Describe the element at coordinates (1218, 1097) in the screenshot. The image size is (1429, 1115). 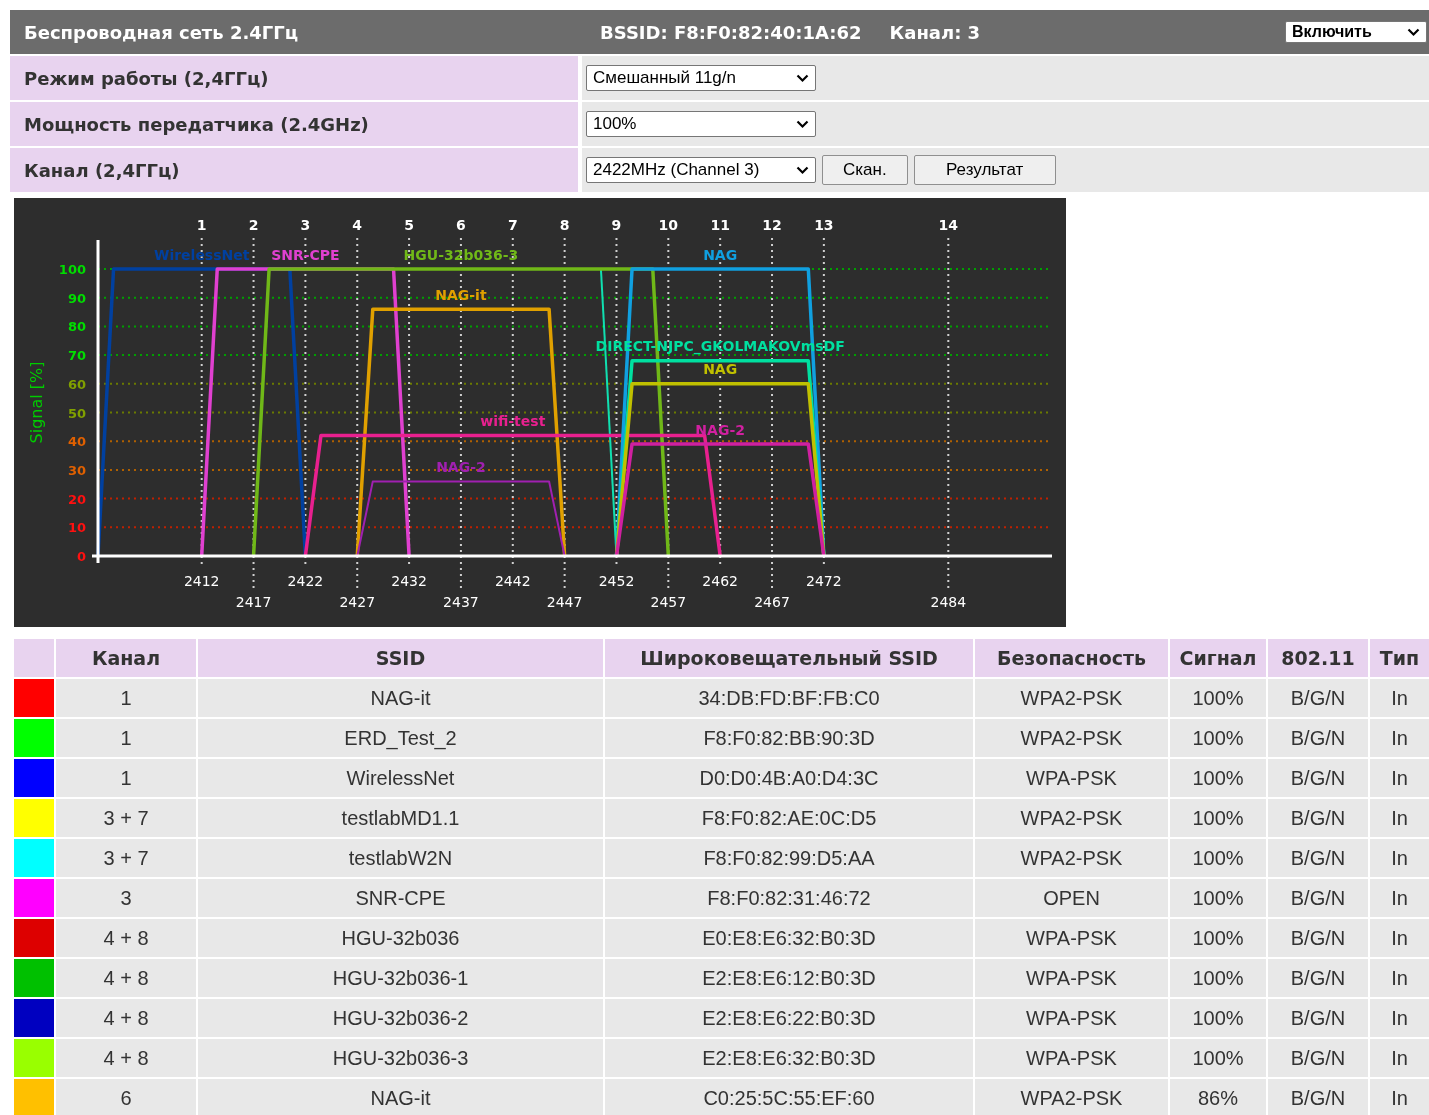
I see `table-cell: 86%` at that location.